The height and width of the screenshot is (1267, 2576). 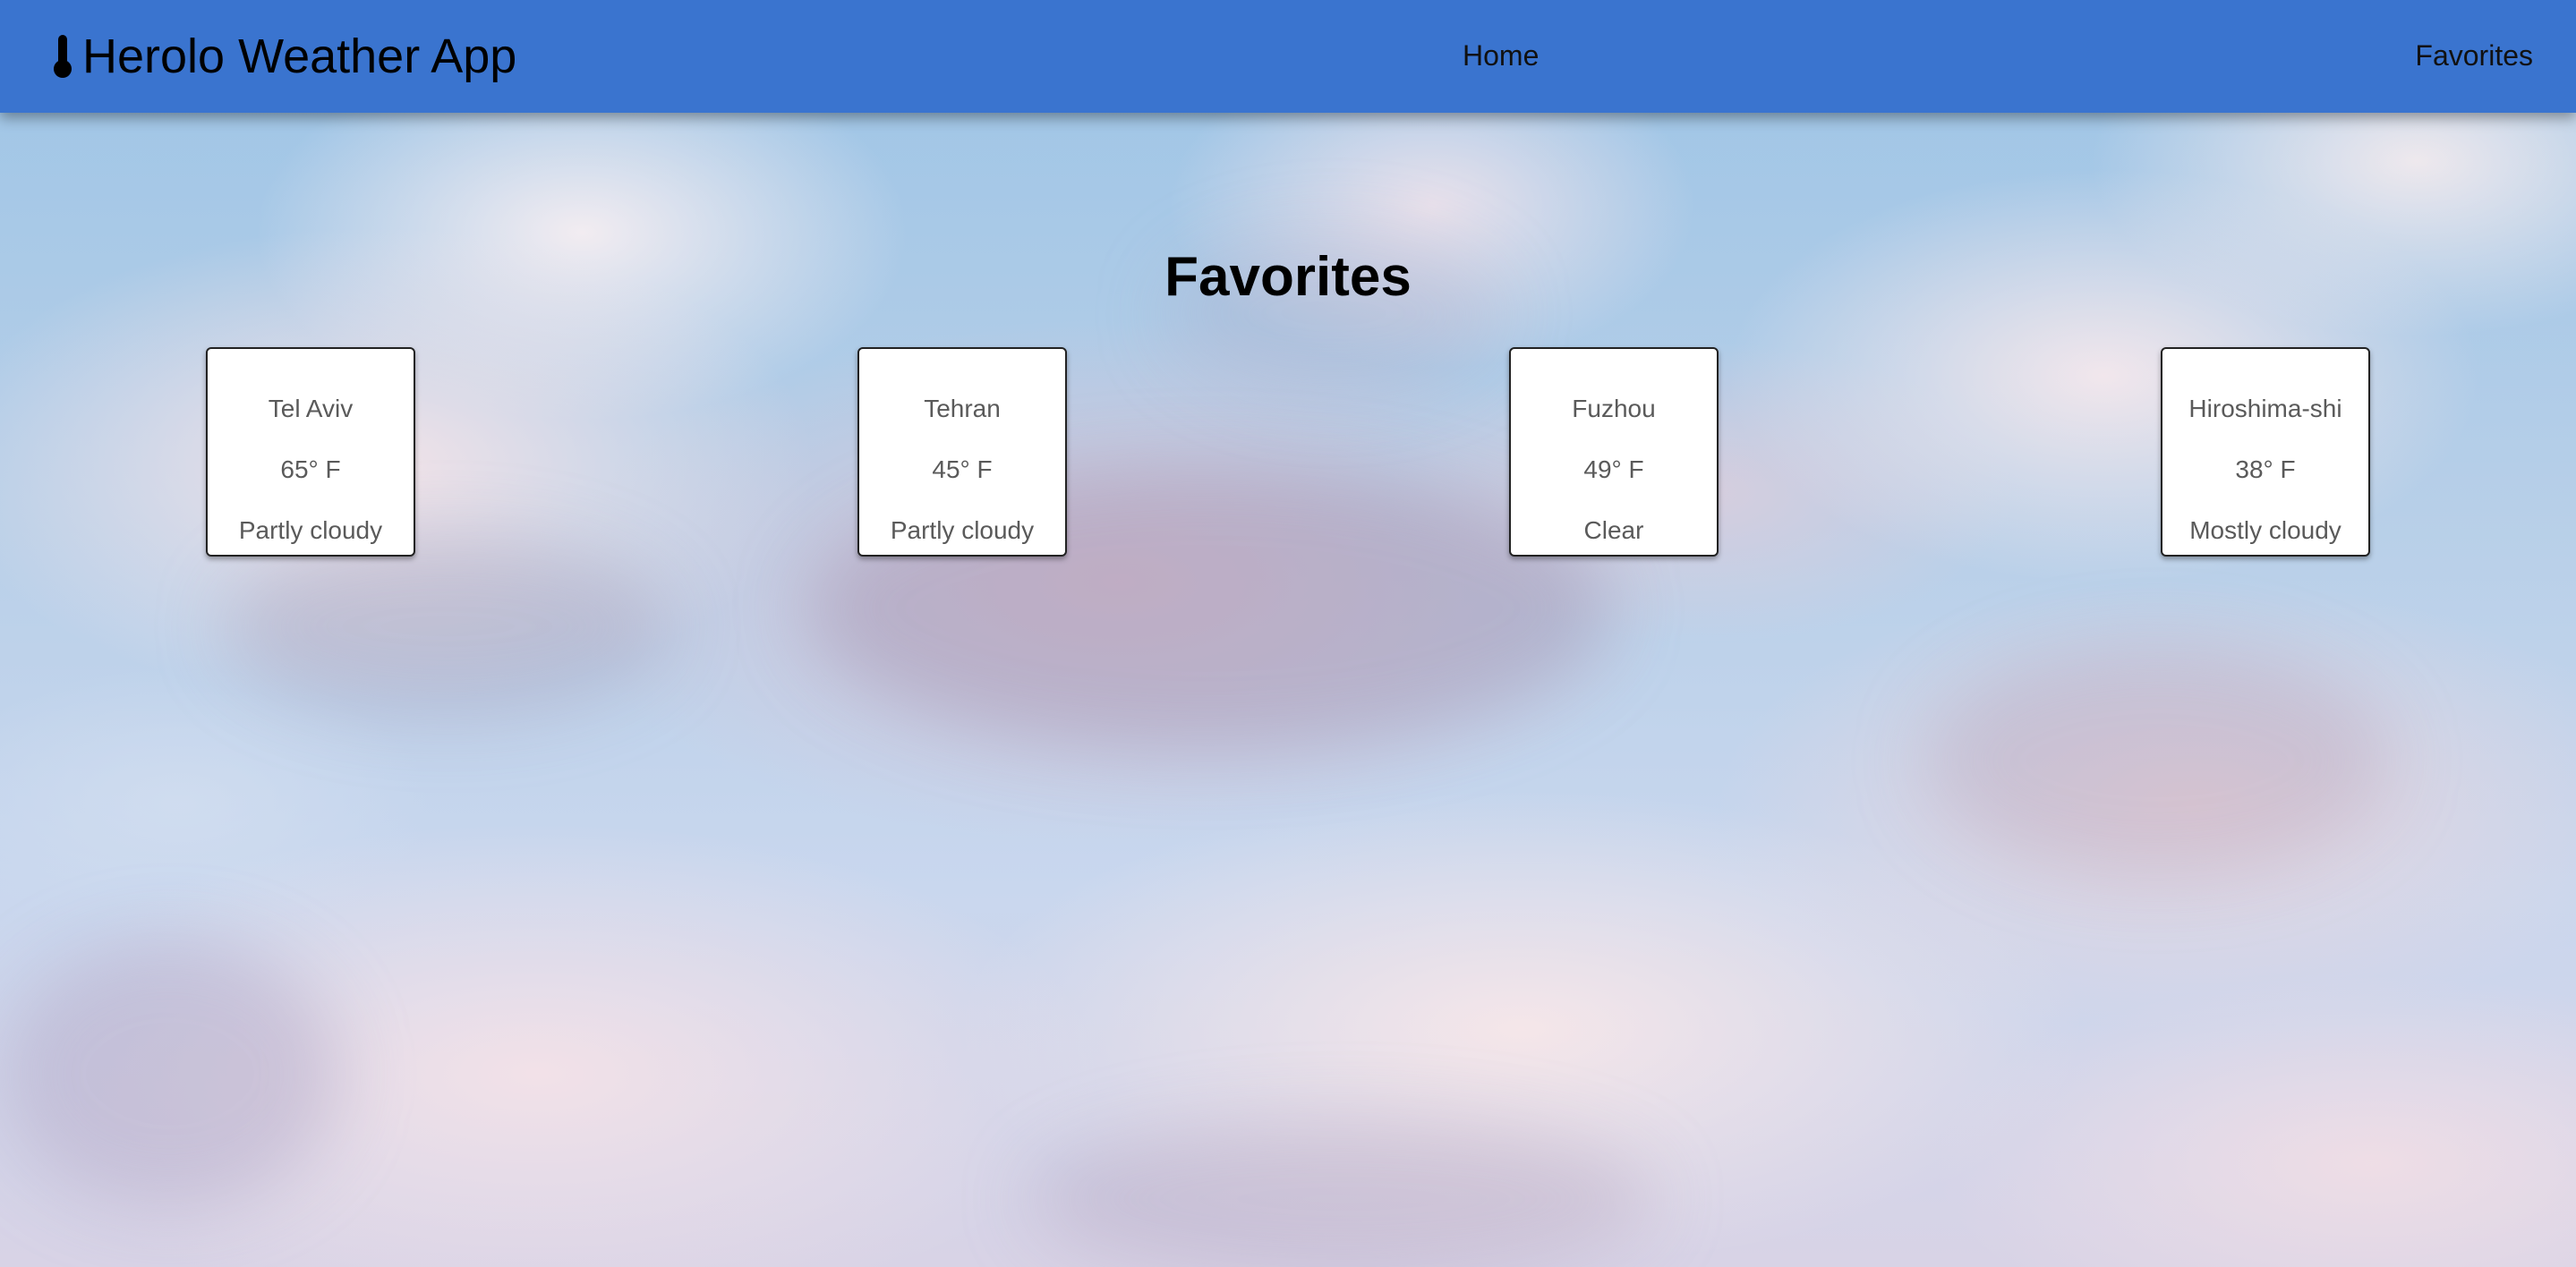 What do you see at coordinates (310, 452) in the screenshot?
I see `favorite-card-tel-aviv: Tel Aviv 65° F Partly cloudy` at bounding box center [310, 452].